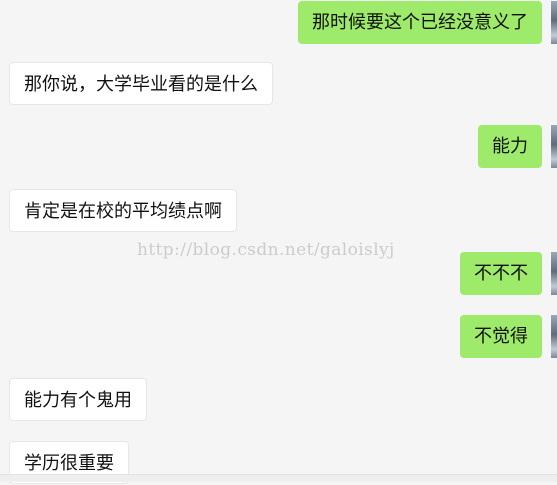 This screenshot has height=485, width=557. I want to click on message-text: 能力, so click(510, 146).